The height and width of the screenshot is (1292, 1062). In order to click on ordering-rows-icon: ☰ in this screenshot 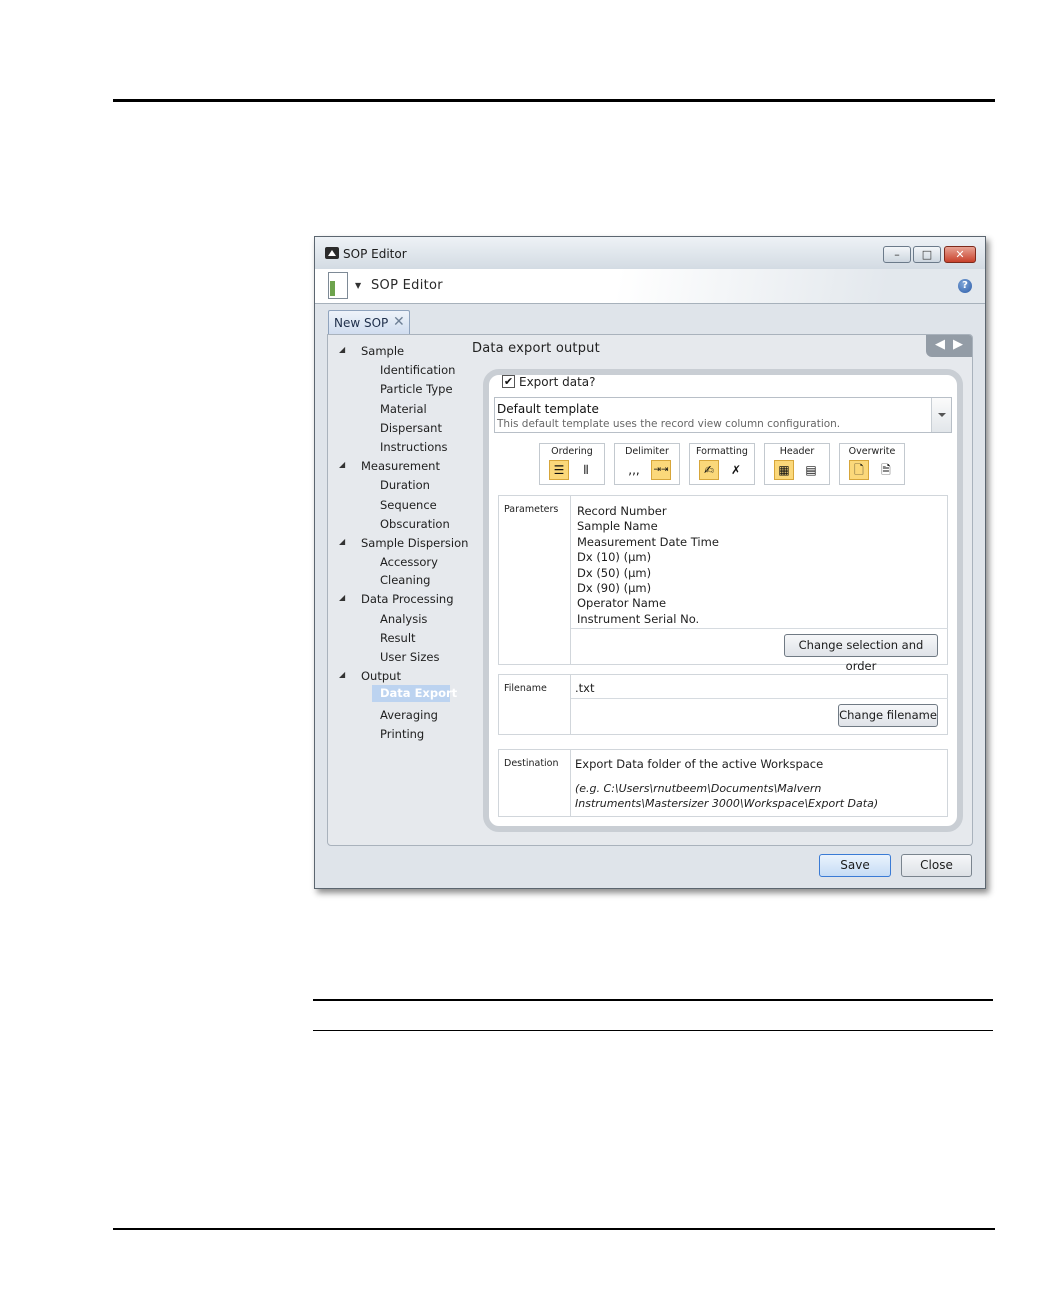, I will do `click(559, 470)`.